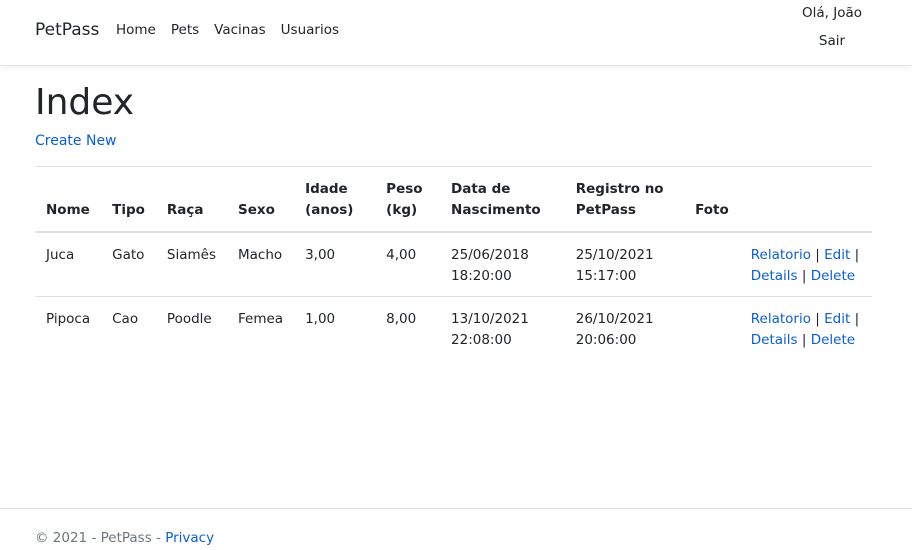  Describe the element at coordinates (98, 538) in the screenshot. I see `copyright-text: © 2021 - PetPass -` at that location.